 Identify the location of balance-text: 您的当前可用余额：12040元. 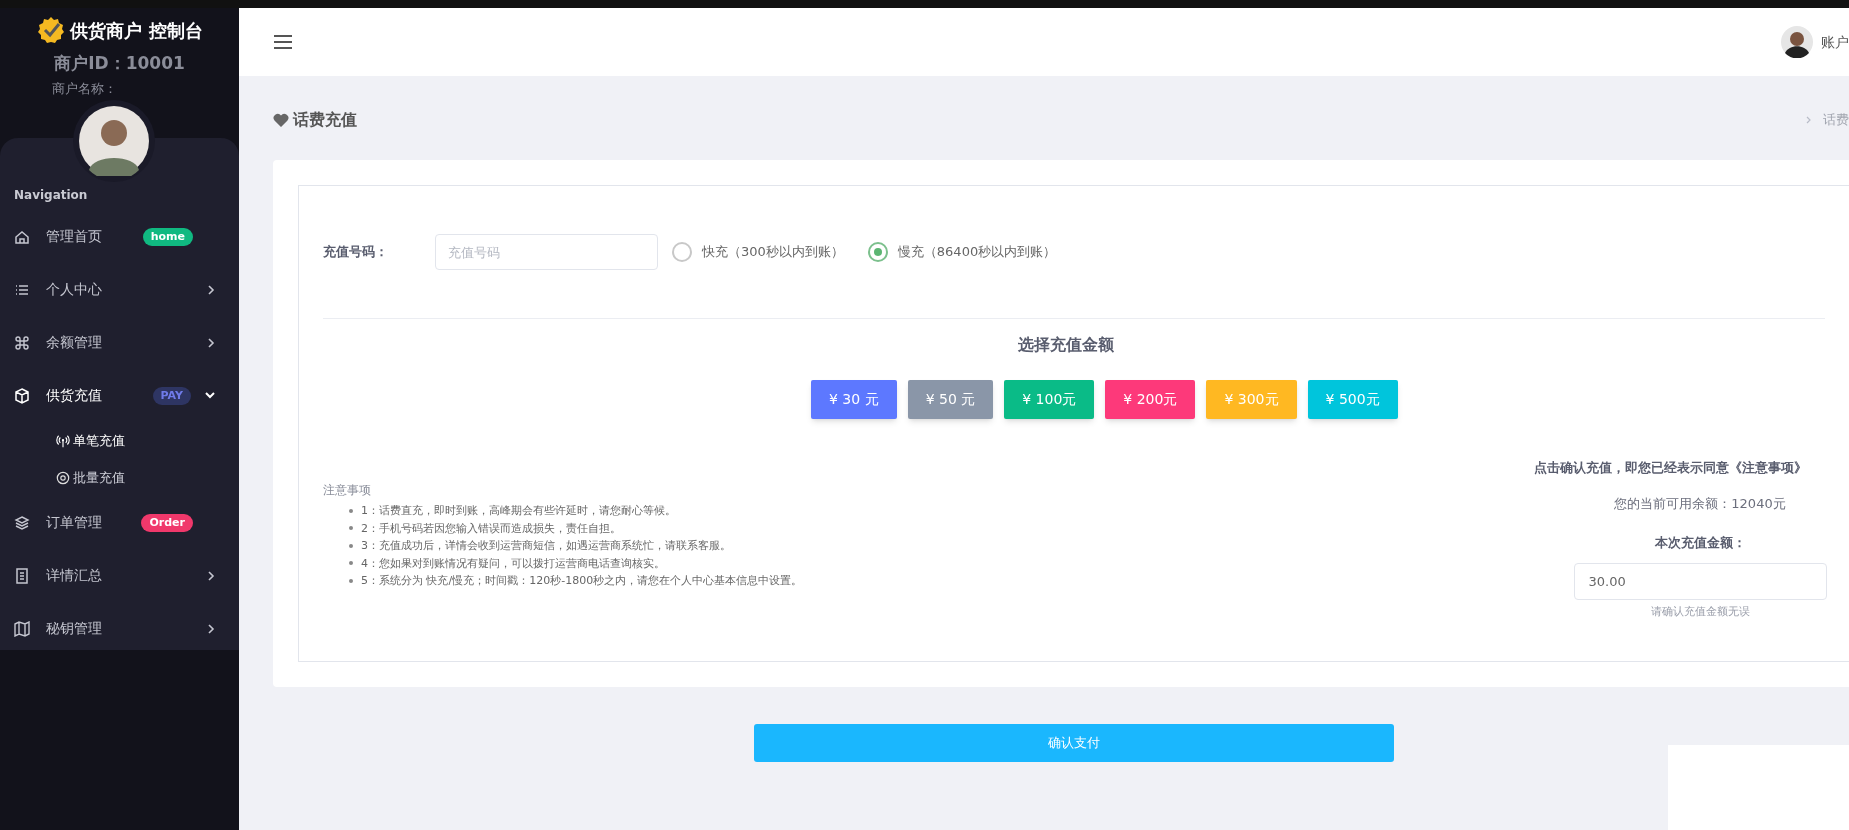
(1700, 503).